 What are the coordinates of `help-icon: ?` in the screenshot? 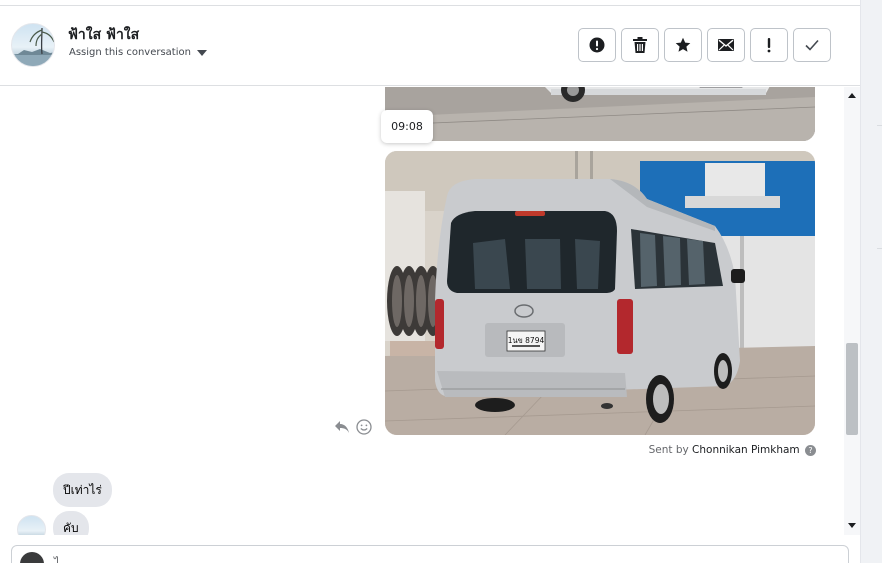 It's located at (810, 450).